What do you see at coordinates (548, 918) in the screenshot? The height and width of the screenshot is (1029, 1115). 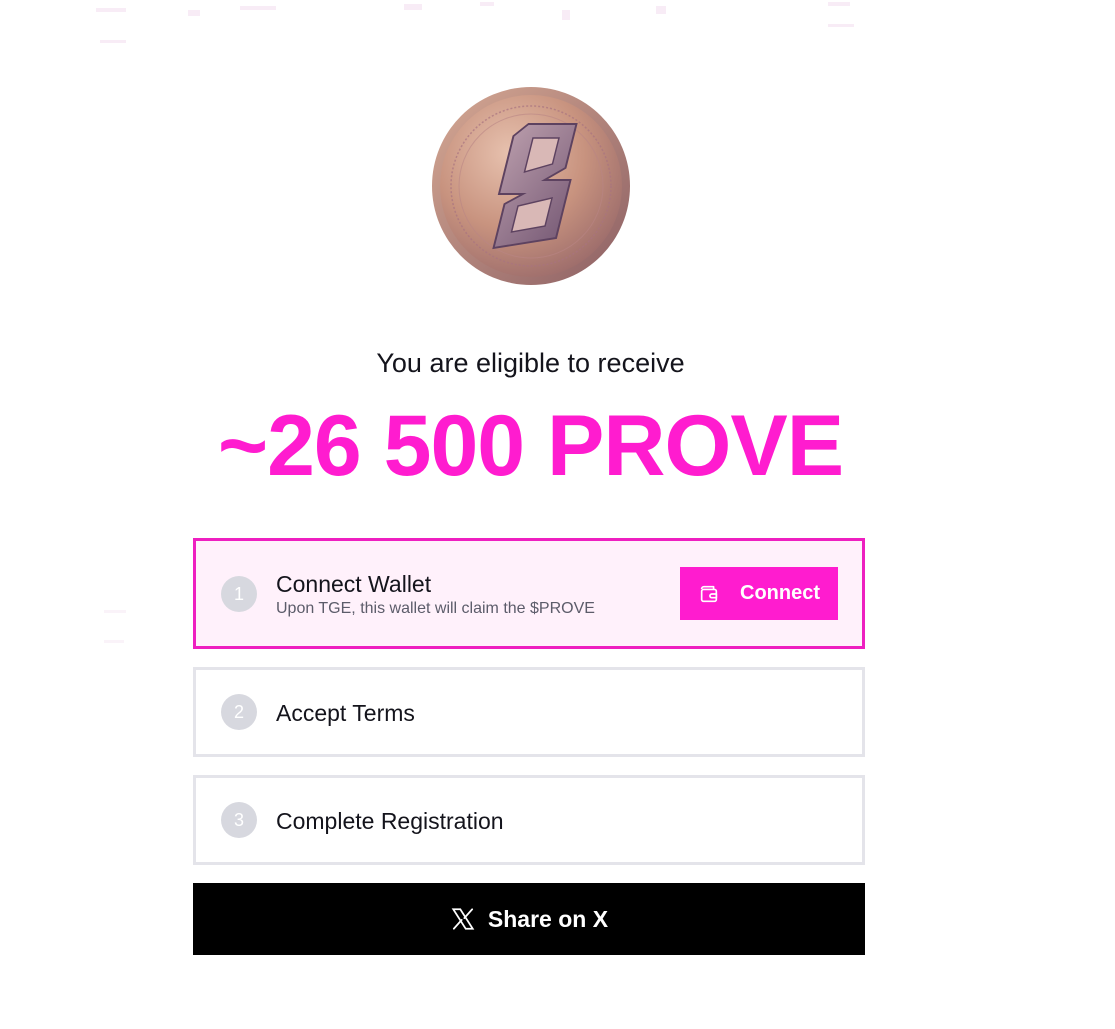 I see `share-label: Share on X` at bounding box center [548, 918].